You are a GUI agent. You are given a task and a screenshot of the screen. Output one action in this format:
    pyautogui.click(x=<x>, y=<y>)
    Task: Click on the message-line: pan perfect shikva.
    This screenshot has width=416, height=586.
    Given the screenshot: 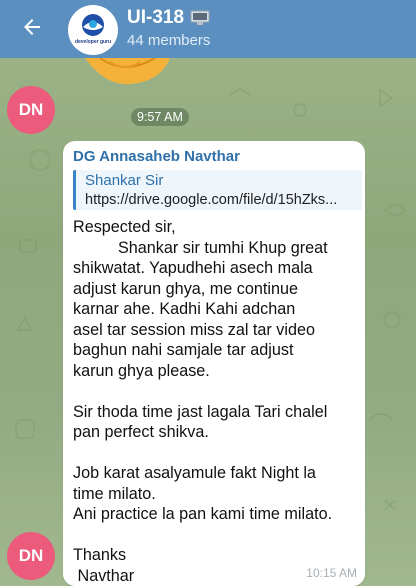 What is the action you would take?
    pyautogui.click(x=141, y=432)
    